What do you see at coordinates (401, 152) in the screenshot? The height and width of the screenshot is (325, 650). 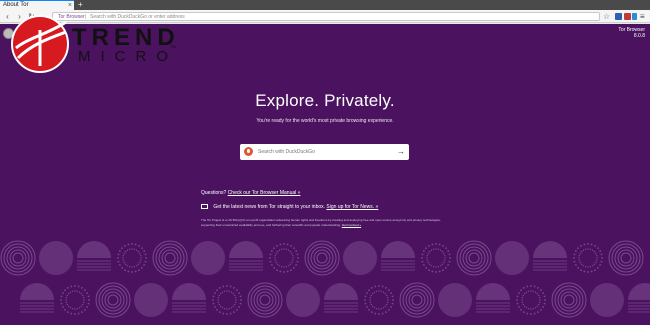 I see `search-submit-arrow-icon: →` at bounding box center [401, 152].